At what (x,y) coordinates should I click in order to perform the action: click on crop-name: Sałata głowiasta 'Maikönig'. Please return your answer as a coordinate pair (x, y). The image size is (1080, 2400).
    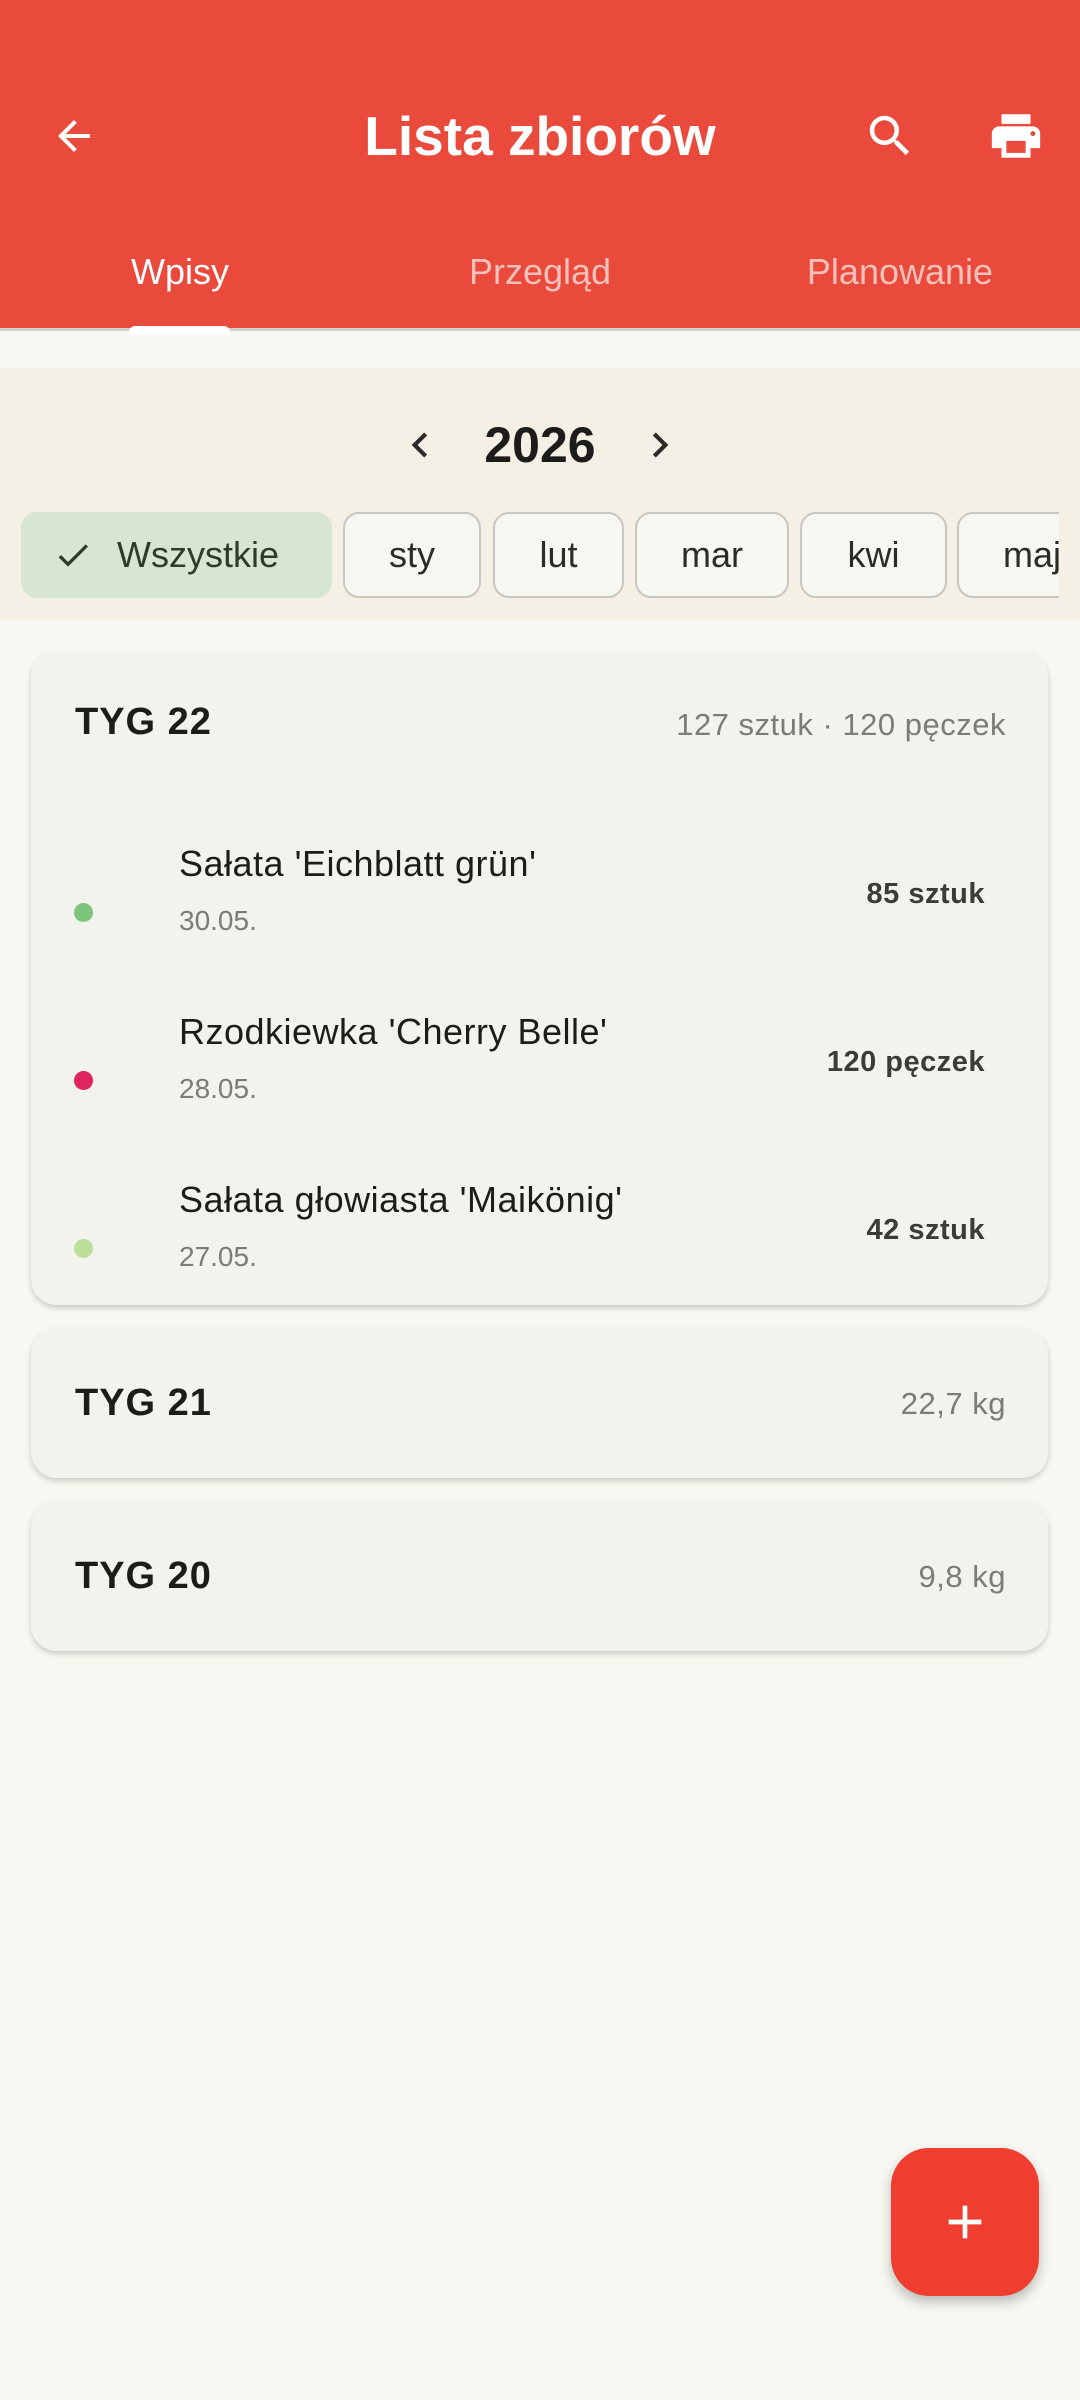
    Looking at the image, I should click on (401, 1199).